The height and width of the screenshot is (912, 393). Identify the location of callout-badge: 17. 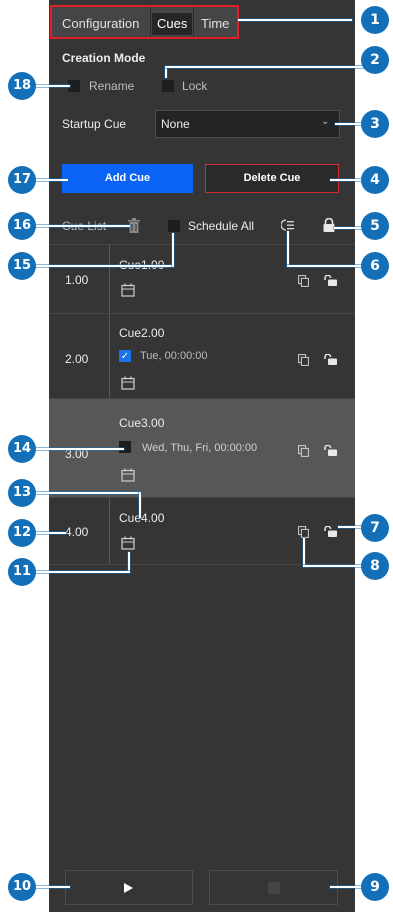
(22, 180).